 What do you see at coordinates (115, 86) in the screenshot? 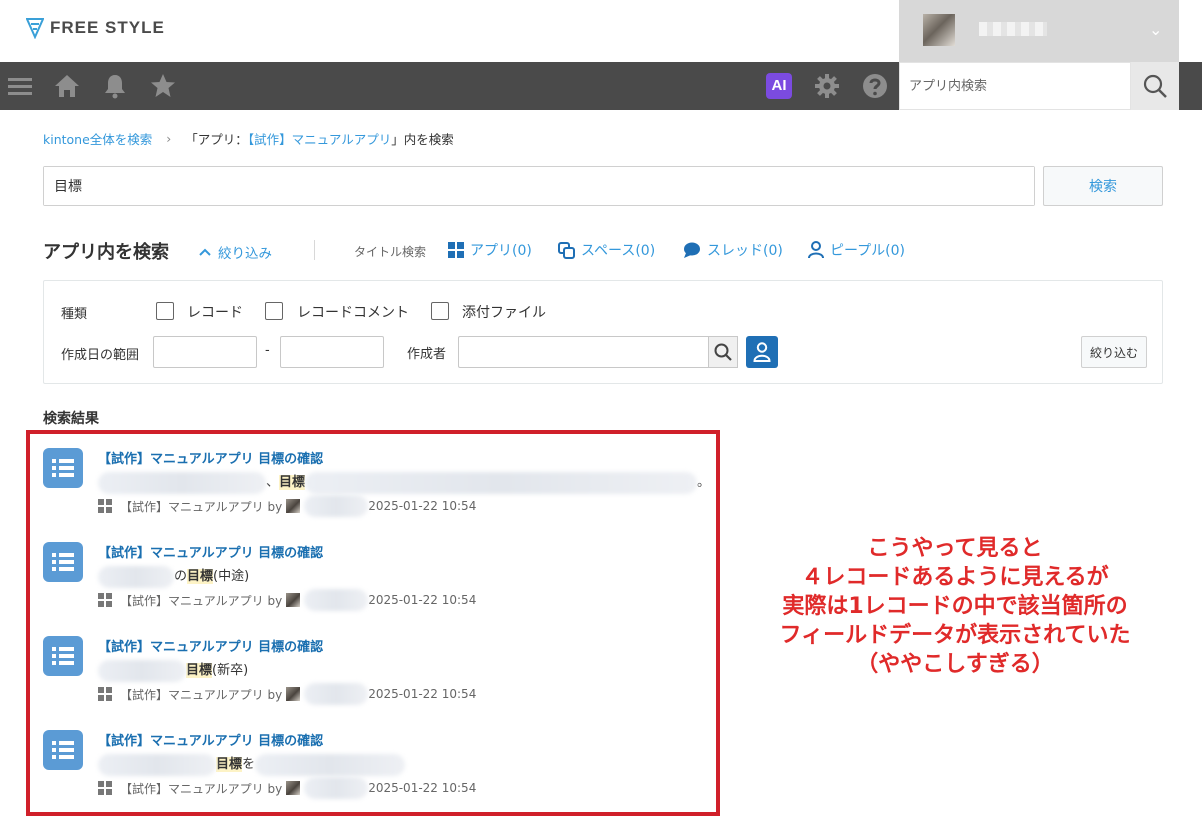
I see `bell-icon` at bounding box center [115, 86].